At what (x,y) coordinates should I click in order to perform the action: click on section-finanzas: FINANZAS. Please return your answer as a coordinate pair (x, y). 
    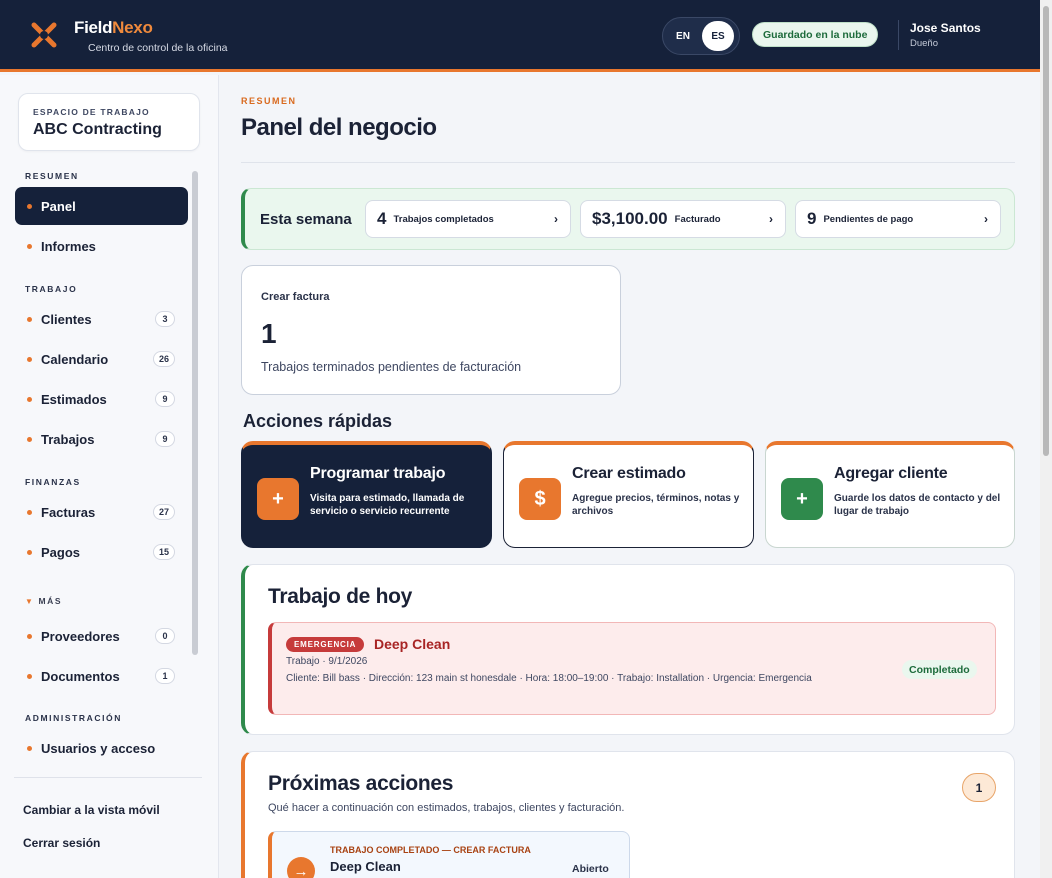
    Looking at the image, I should click on (53, 482).